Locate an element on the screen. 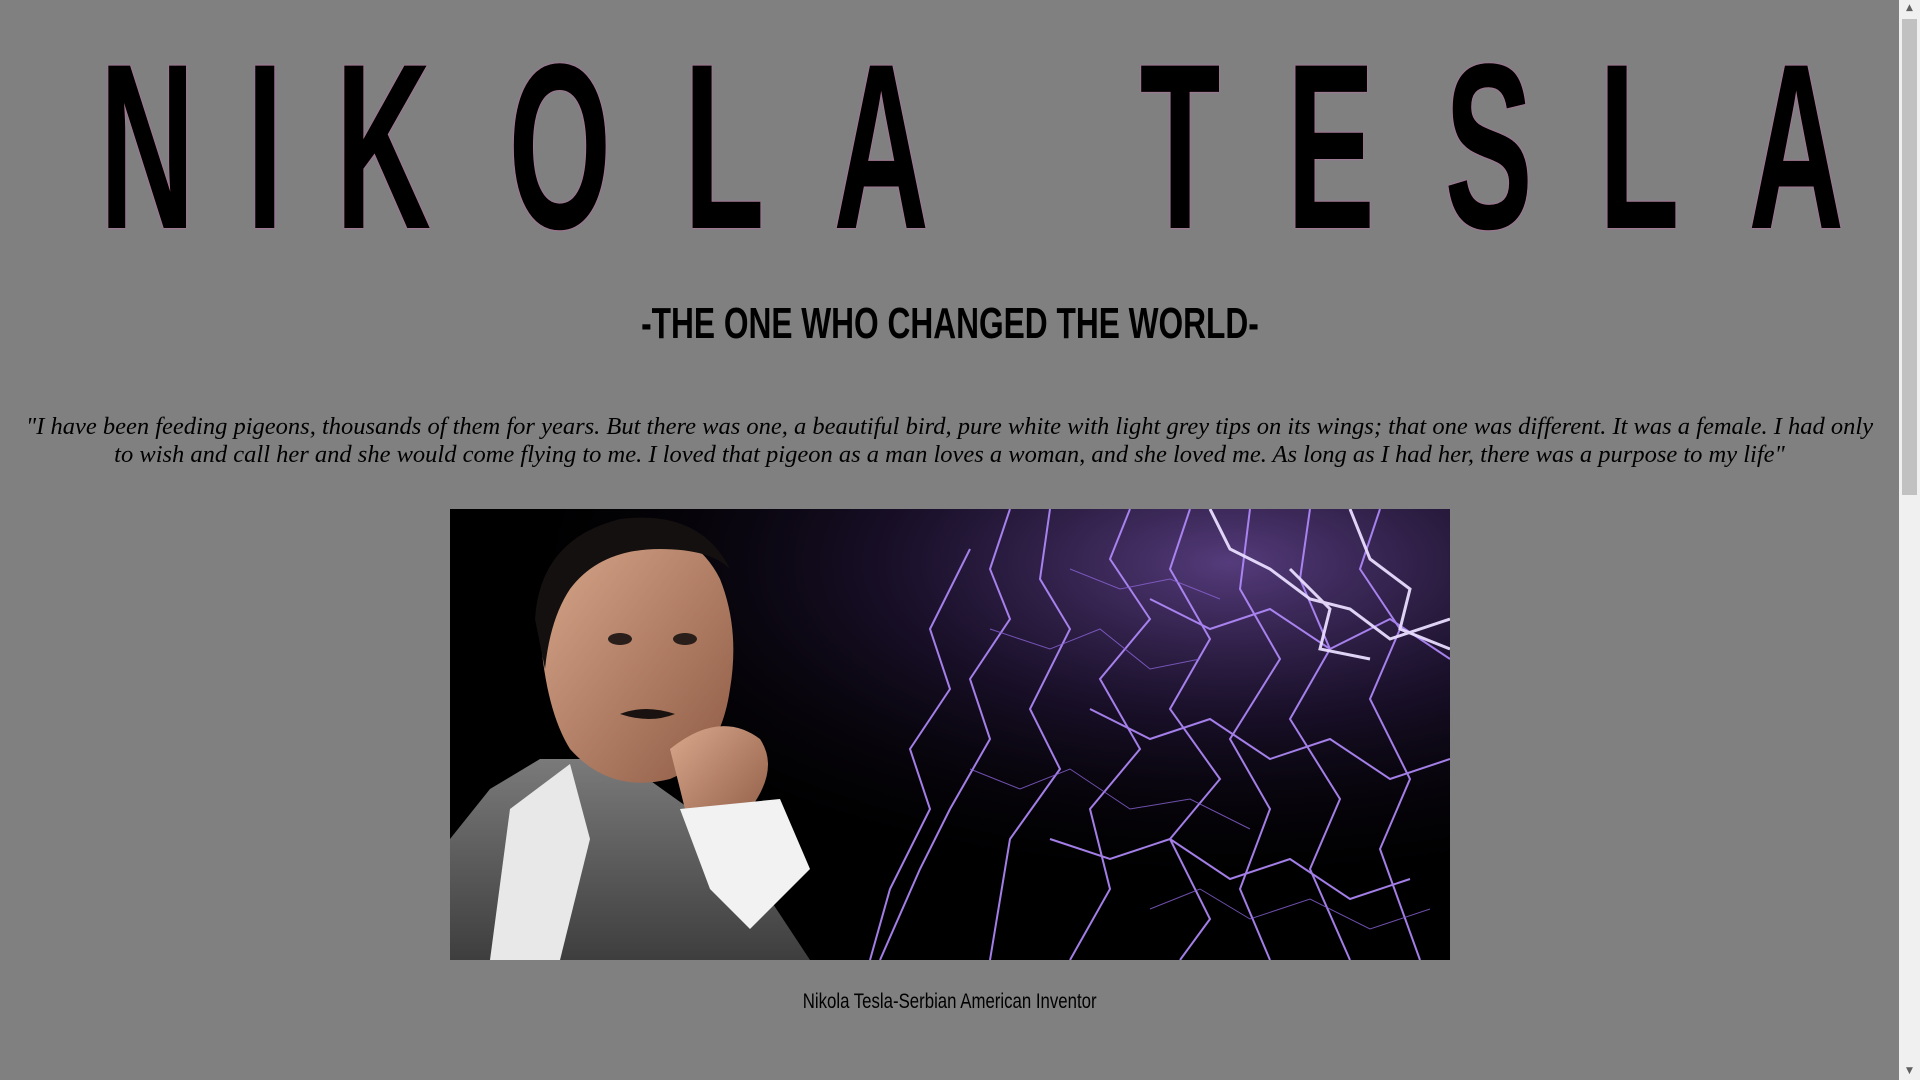  title-letter: T is located at coordinates (1180, 147).